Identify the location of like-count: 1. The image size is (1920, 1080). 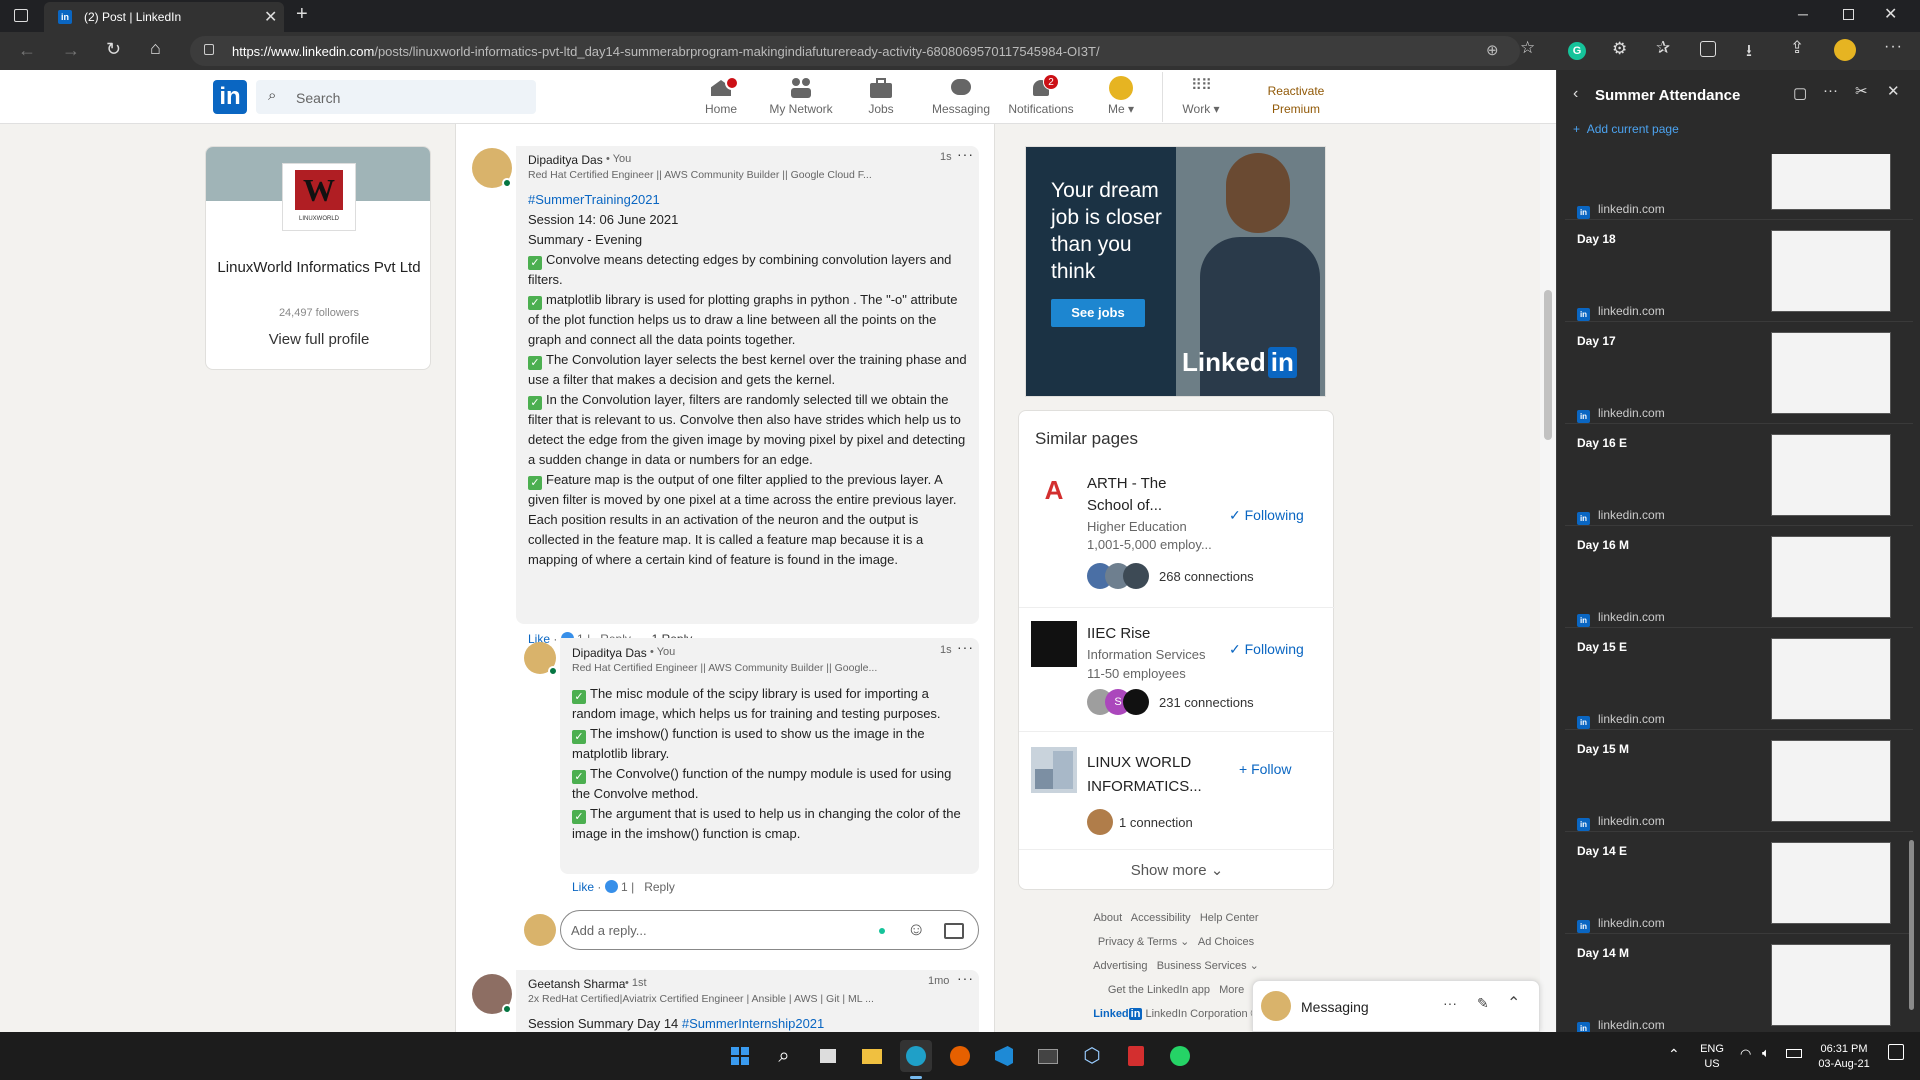
(624, 887).